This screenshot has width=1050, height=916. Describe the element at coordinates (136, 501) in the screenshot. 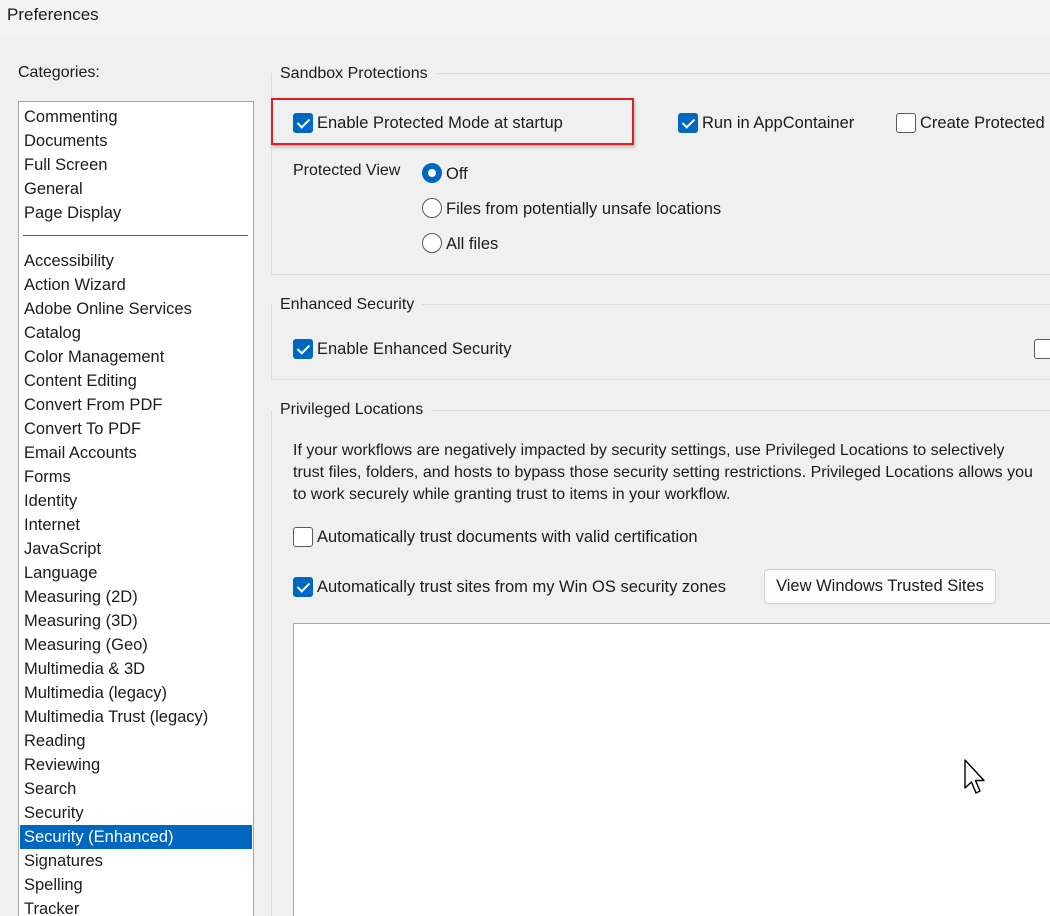

I see `category-item: Identity` at that location.